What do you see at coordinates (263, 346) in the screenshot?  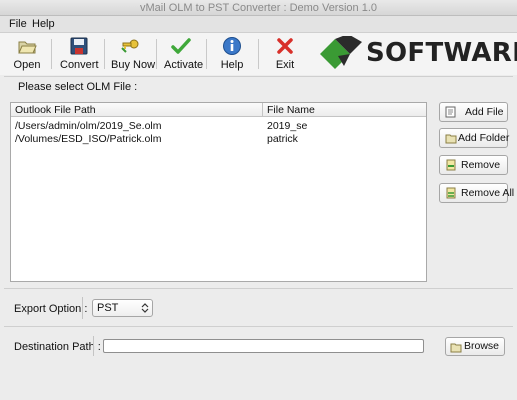 I see `destination-path-input` at bounding box center [263, 346].